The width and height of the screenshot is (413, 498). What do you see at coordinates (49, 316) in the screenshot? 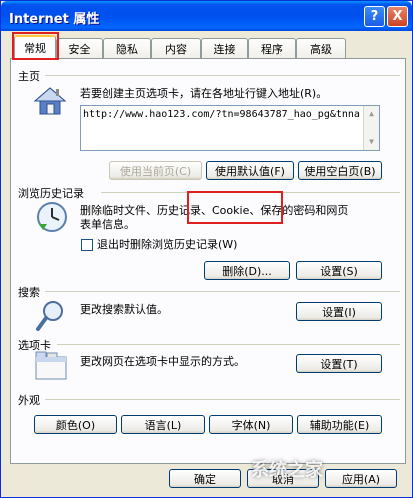
I see `magnifier-icon` at bounding box center [49, 316].